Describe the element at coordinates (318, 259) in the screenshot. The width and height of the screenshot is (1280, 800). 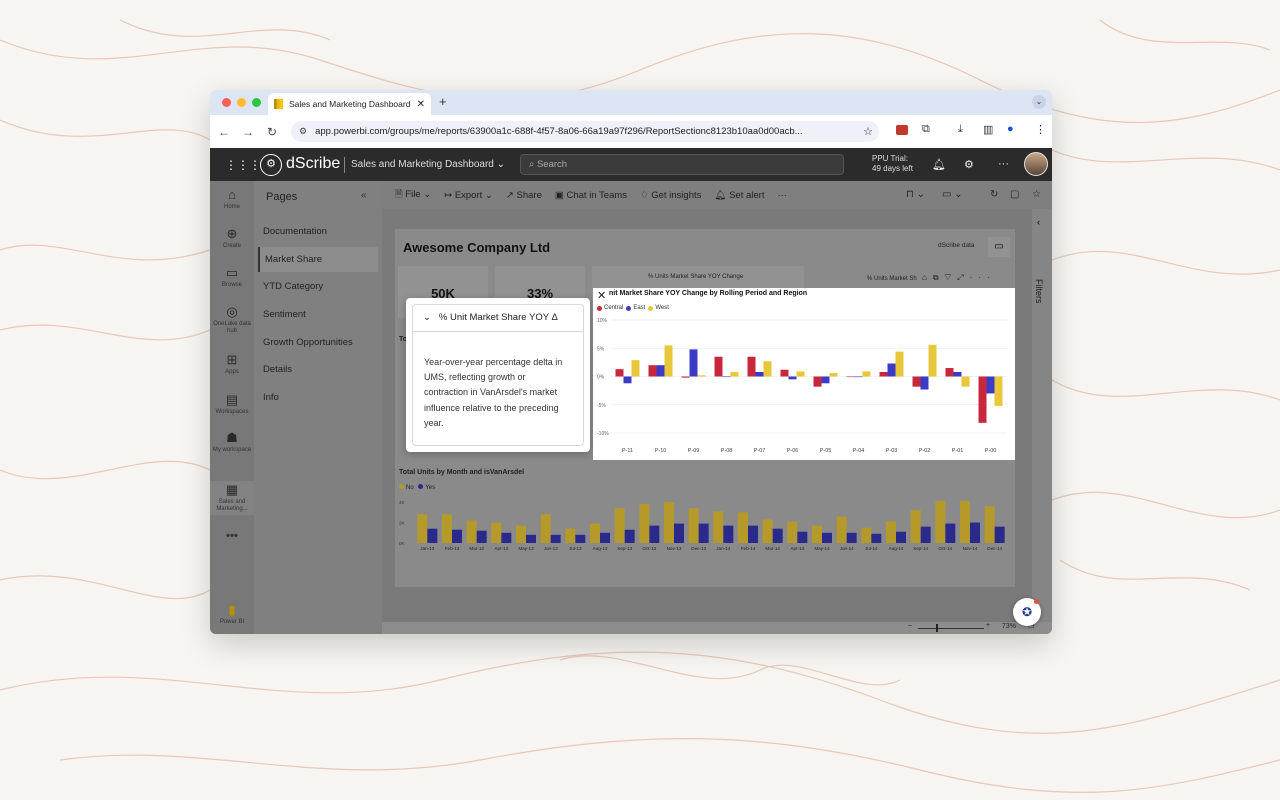
I see `page-market-share: Market Share` at that location.